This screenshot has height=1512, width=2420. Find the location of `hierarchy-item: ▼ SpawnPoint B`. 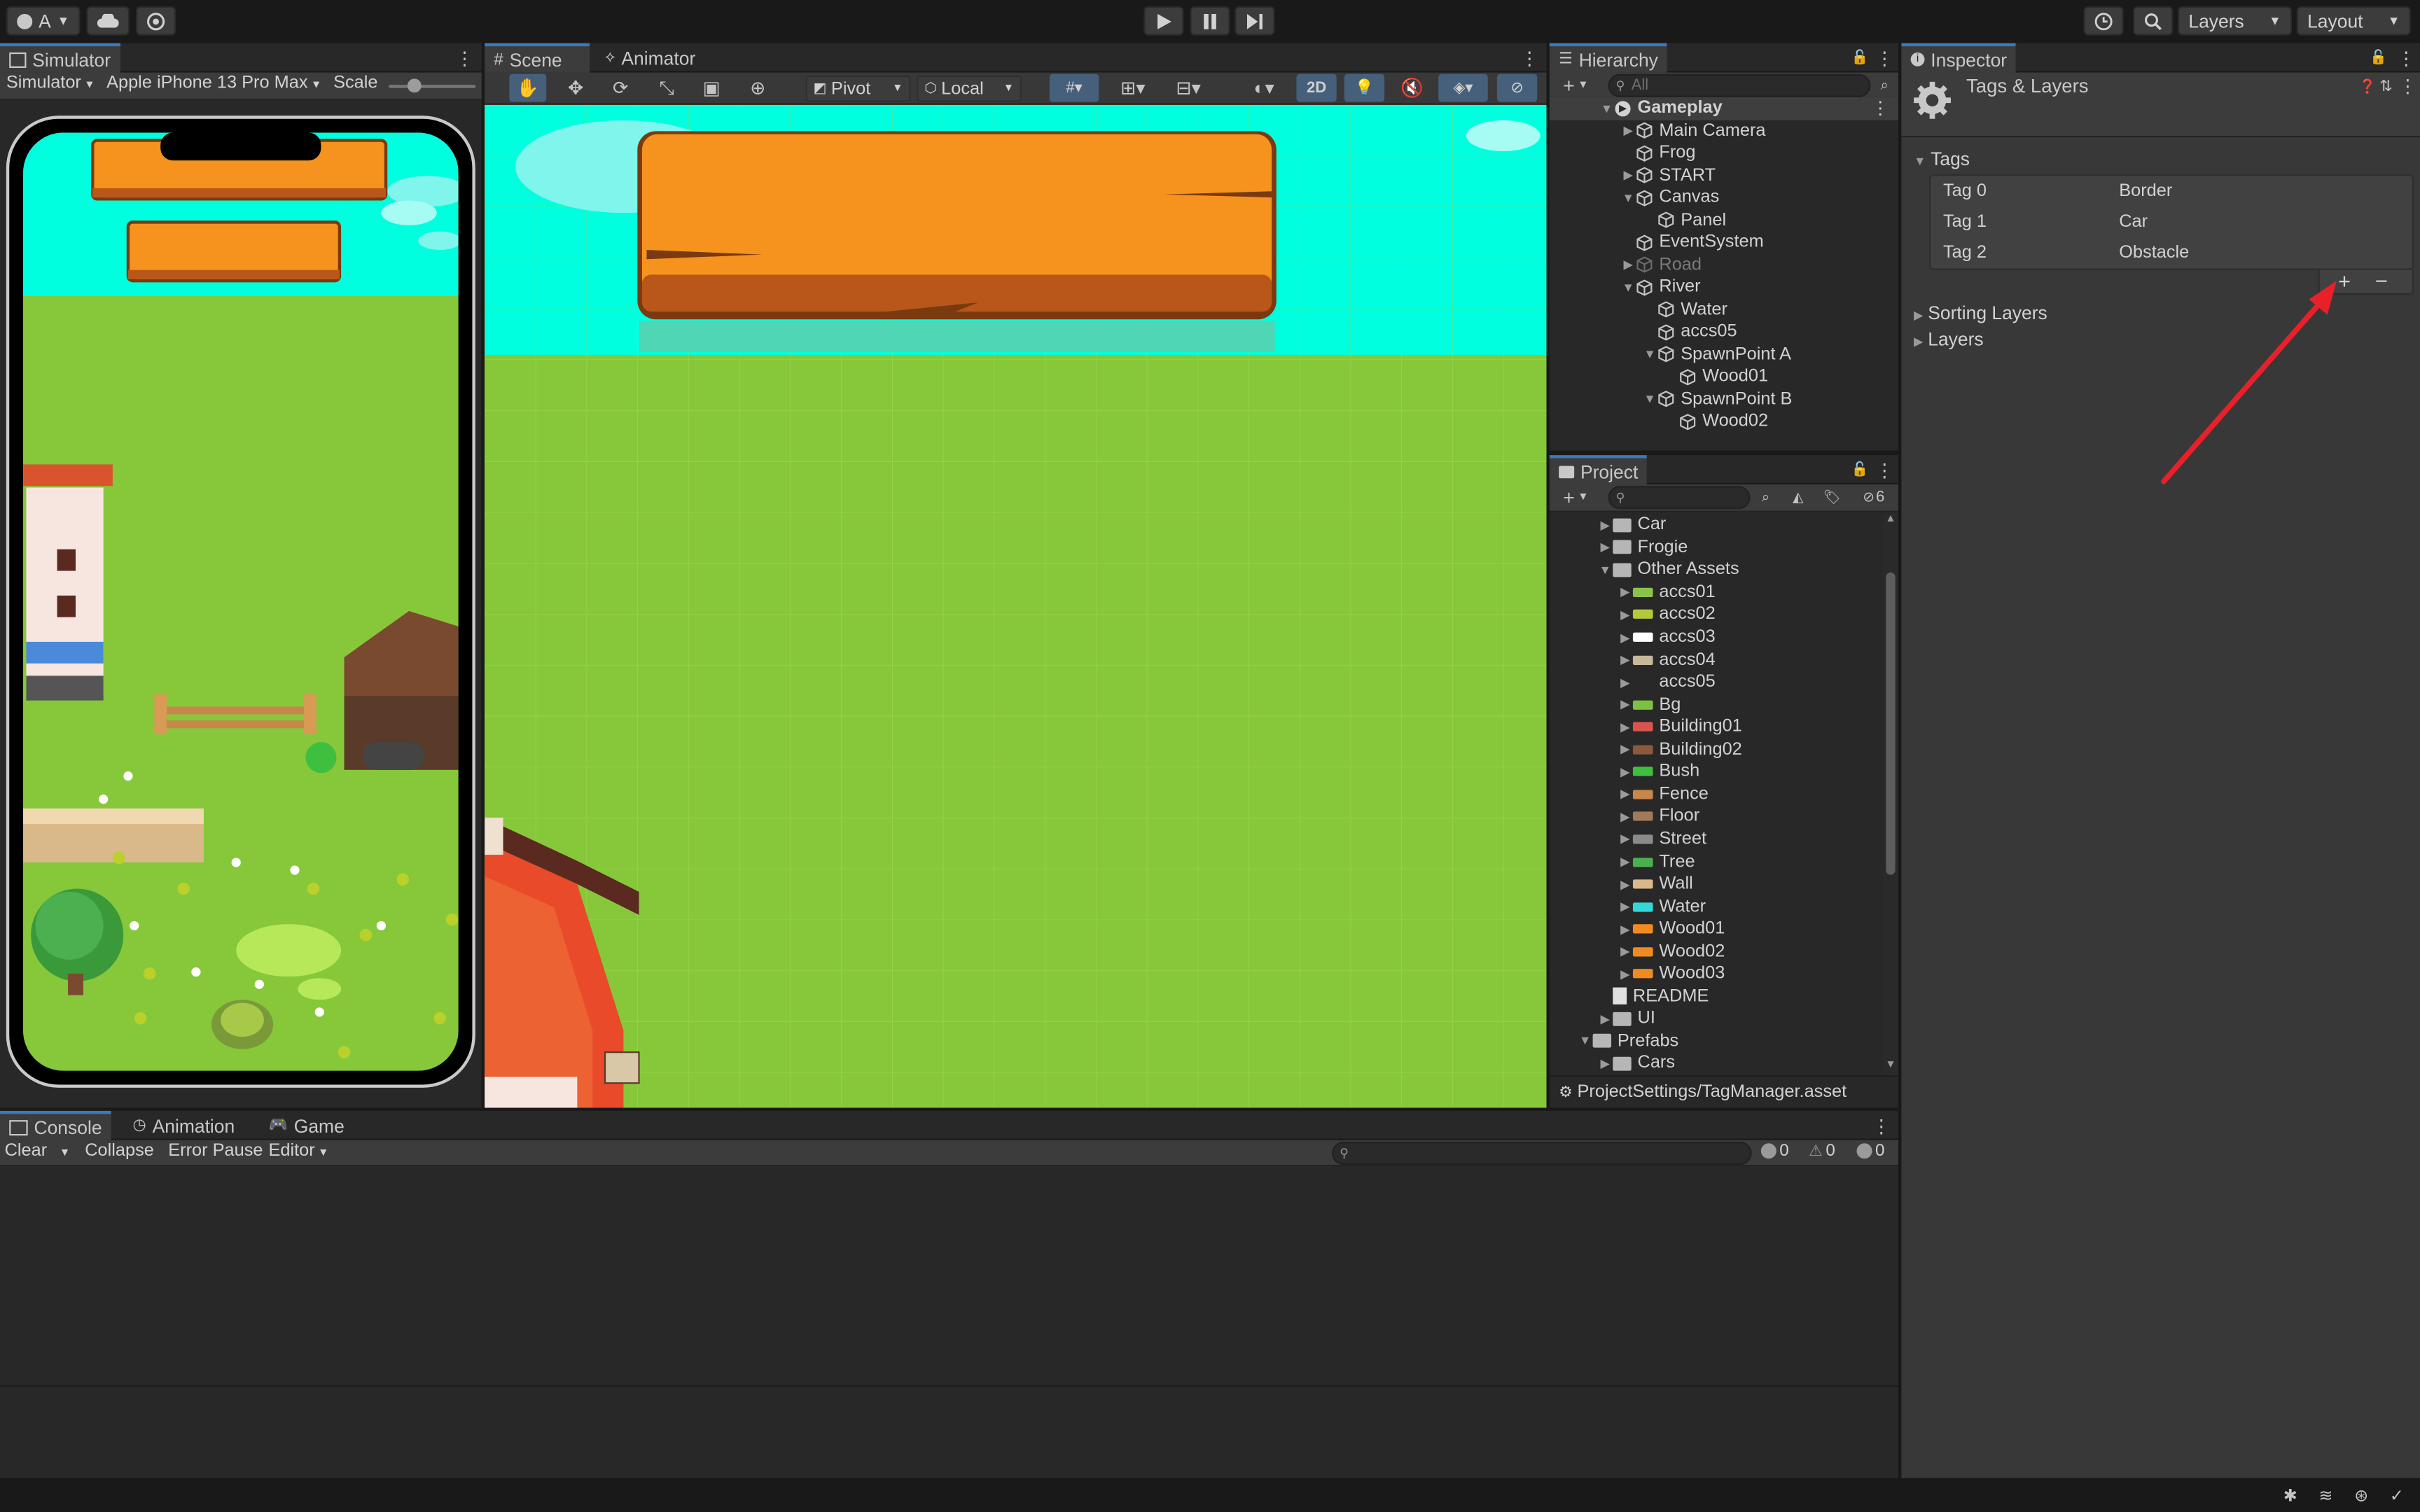

hierarchy-item: ▼ SpawnPoint B is located at coordinates (1724, 399).